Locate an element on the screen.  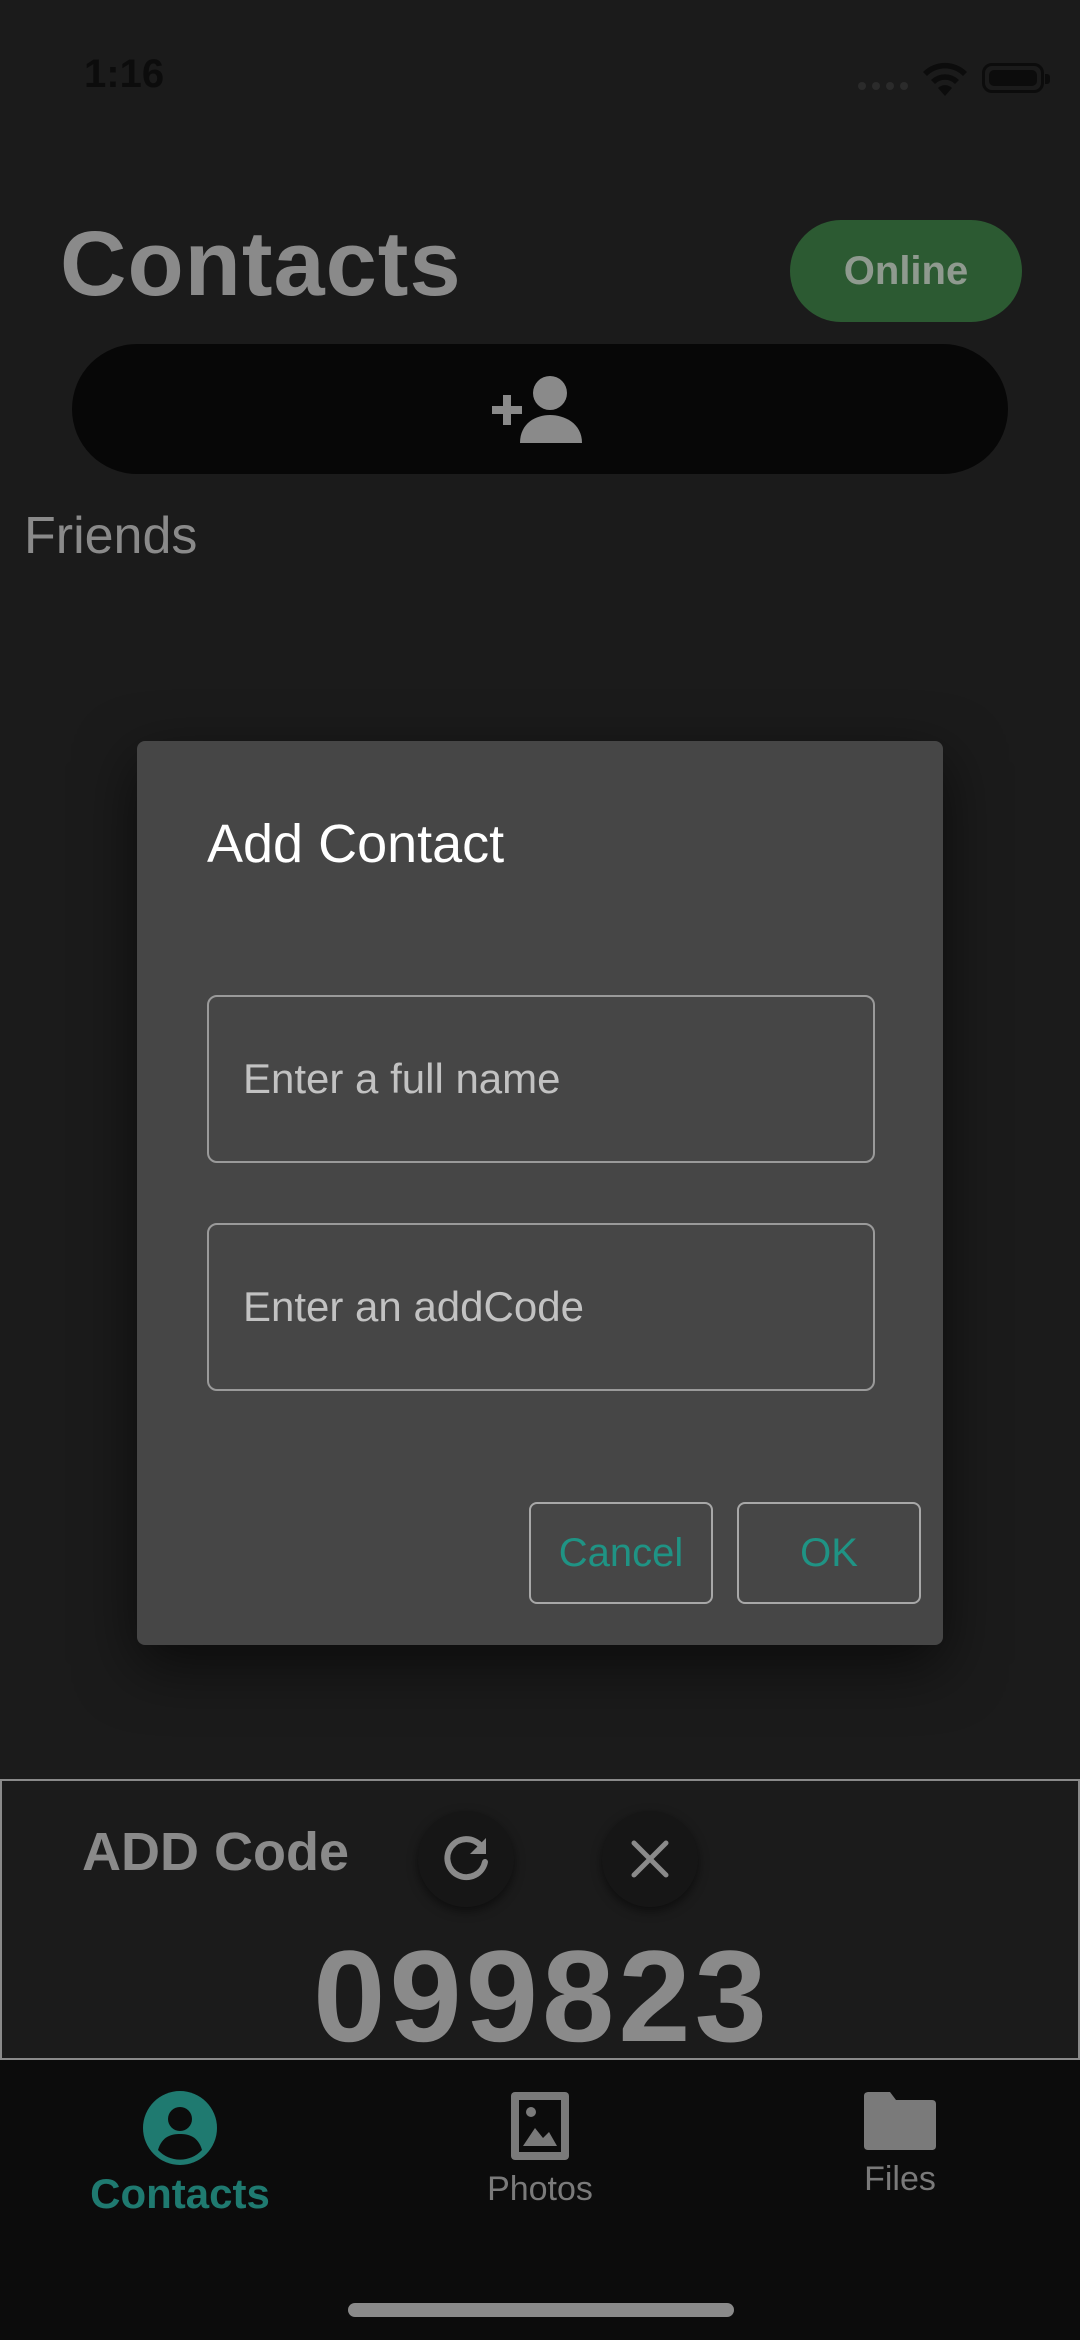
folder-icon is located at coordinates (900, 2121).